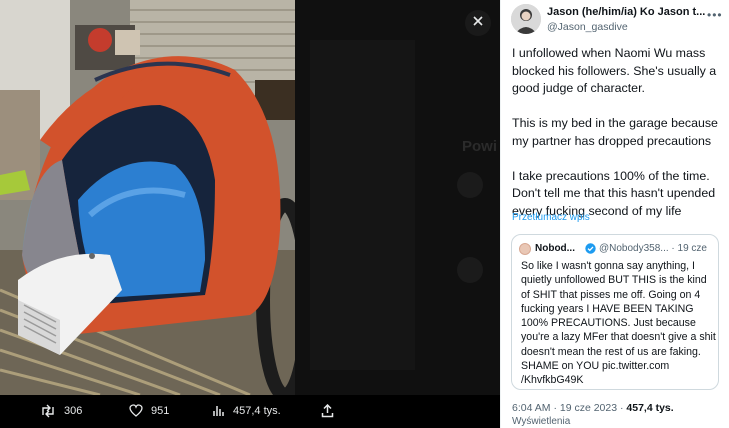  What do you see at coordinates (136, 410) in the screenshot?
I see `heart-icon` at bounding box center [136, 410].